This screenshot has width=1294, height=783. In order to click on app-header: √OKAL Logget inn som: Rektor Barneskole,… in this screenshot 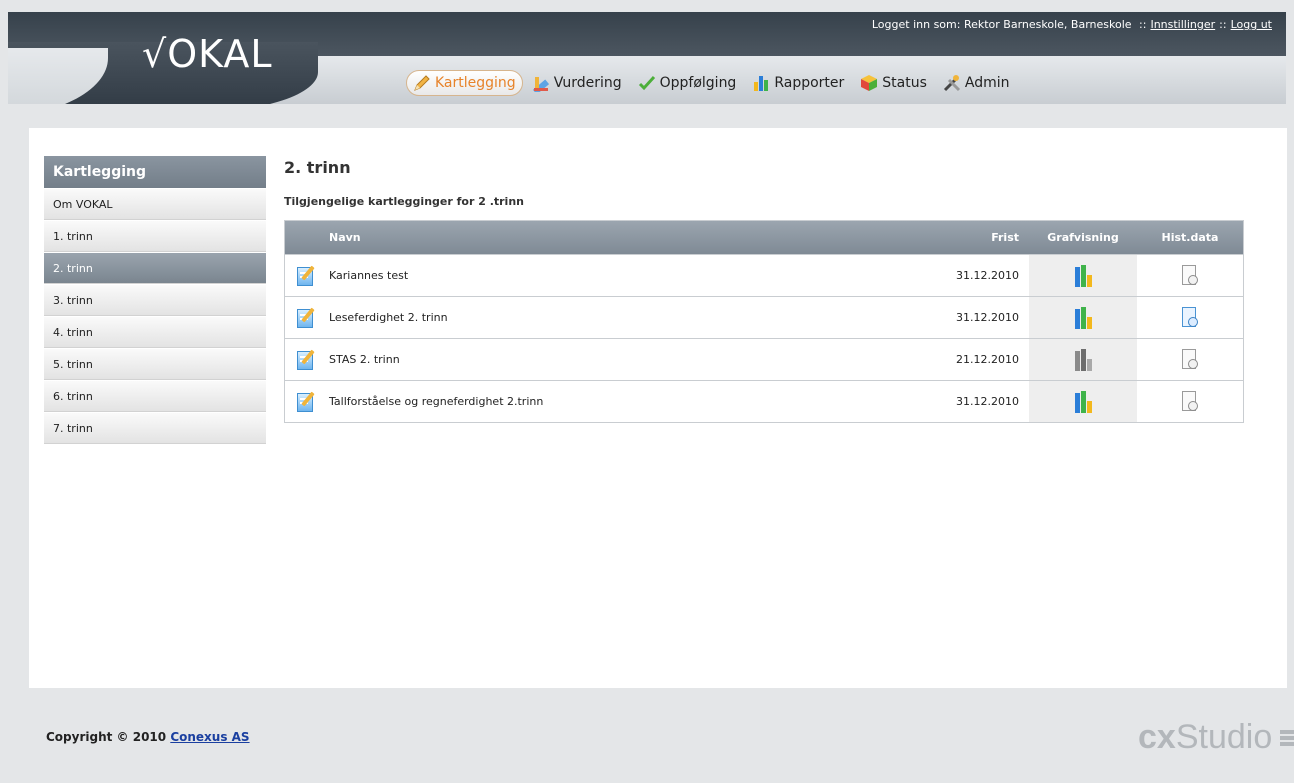, I will do `click(647, 58)`.